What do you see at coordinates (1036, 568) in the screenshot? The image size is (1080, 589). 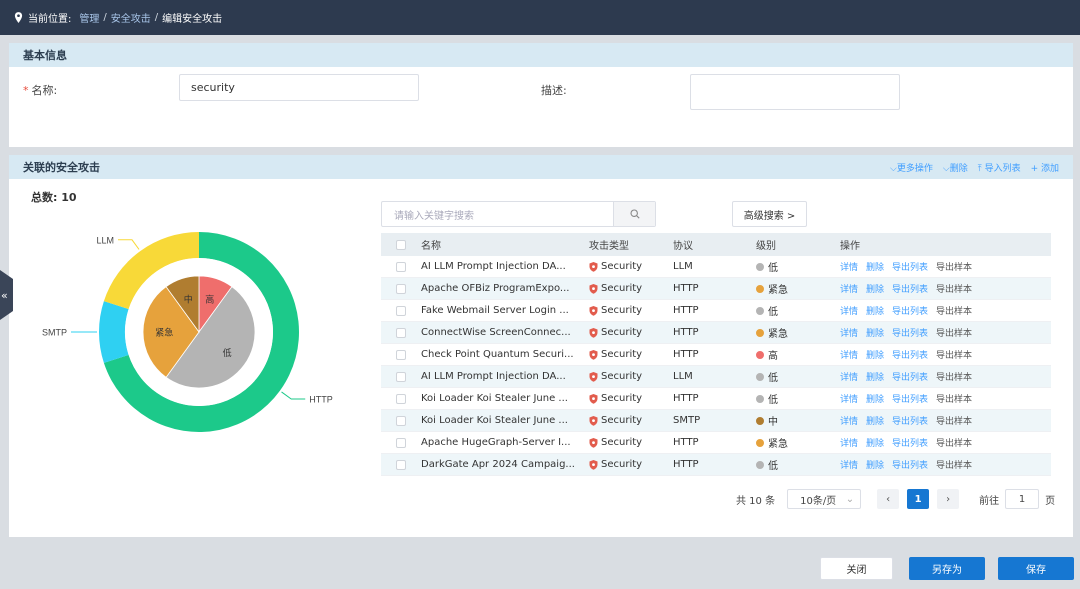 I see `save-button: 保存` at bounding box center [1036, 568].